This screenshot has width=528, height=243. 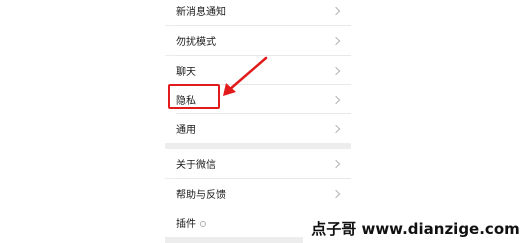 I want to click on plugins-label: 插件, so click(x=186, y=224).